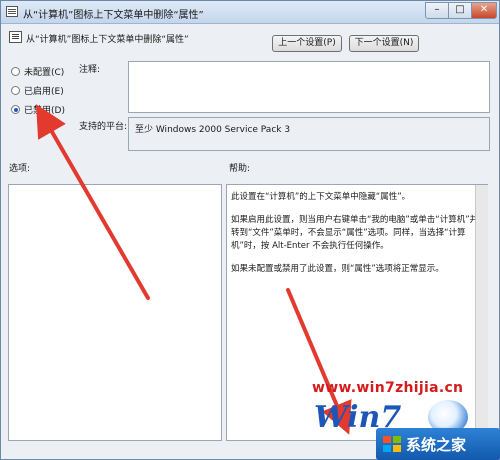 The image size is (500, 460). Describe the element at coordinates (15, 37) in the screenshot. I see `setting-icon` at that location.